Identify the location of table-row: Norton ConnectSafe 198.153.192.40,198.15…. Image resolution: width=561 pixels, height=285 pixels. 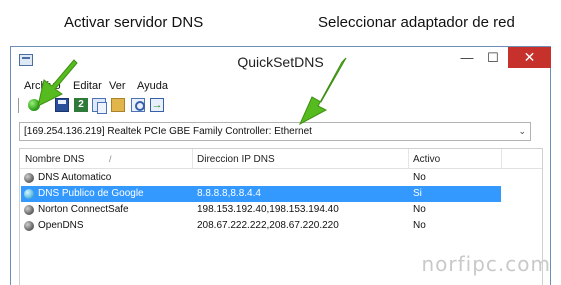
(261, 210).